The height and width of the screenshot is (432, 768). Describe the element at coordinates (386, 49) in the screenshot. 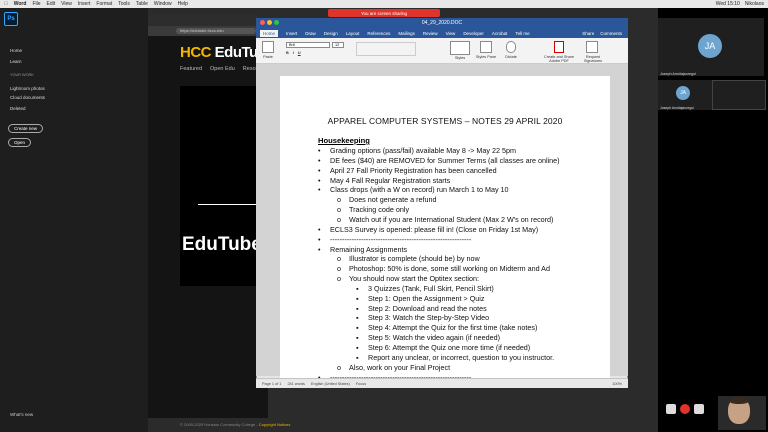

I see `paragraph-group` at that location.